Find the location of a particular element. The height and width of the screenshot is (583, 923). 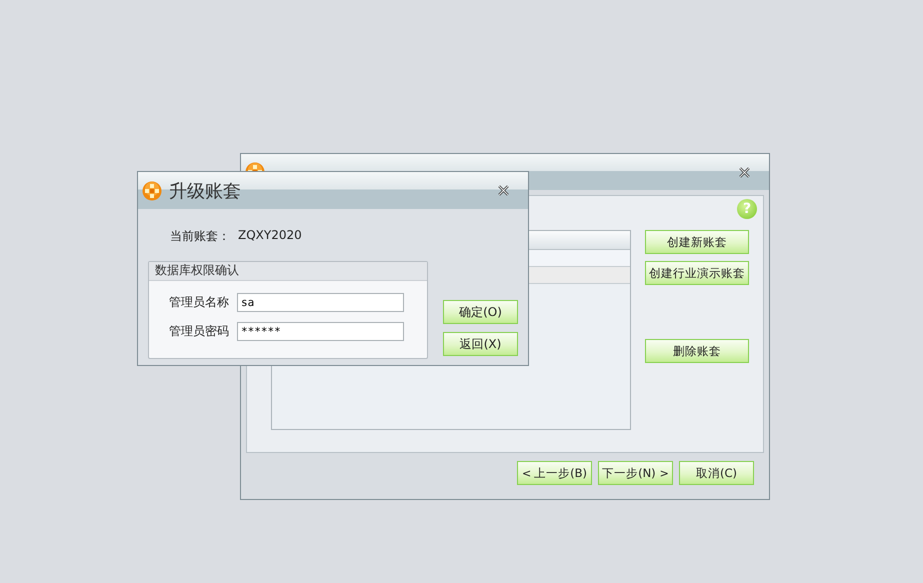

group-title: 数据库权限确认 is located at coordinates (288, 271).